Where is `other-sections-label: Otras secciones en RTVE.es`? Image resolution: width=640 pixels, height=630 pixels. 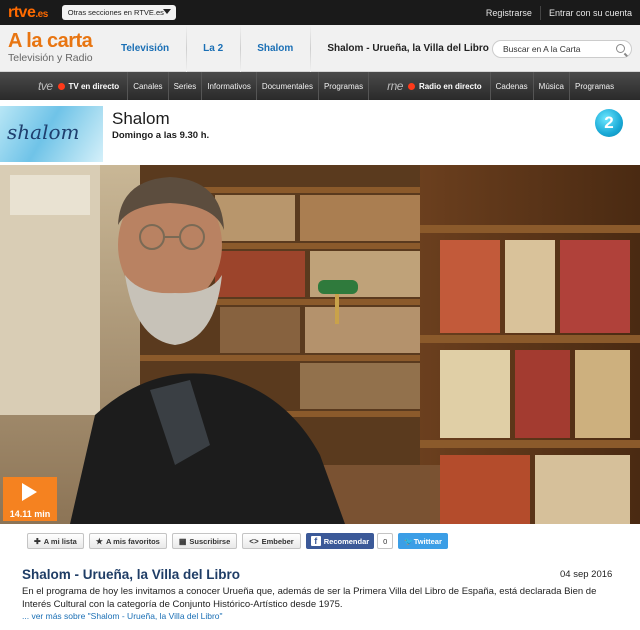 other-sections-label: Otras secciones en RTVE.es is located at coordinates (115, 12).